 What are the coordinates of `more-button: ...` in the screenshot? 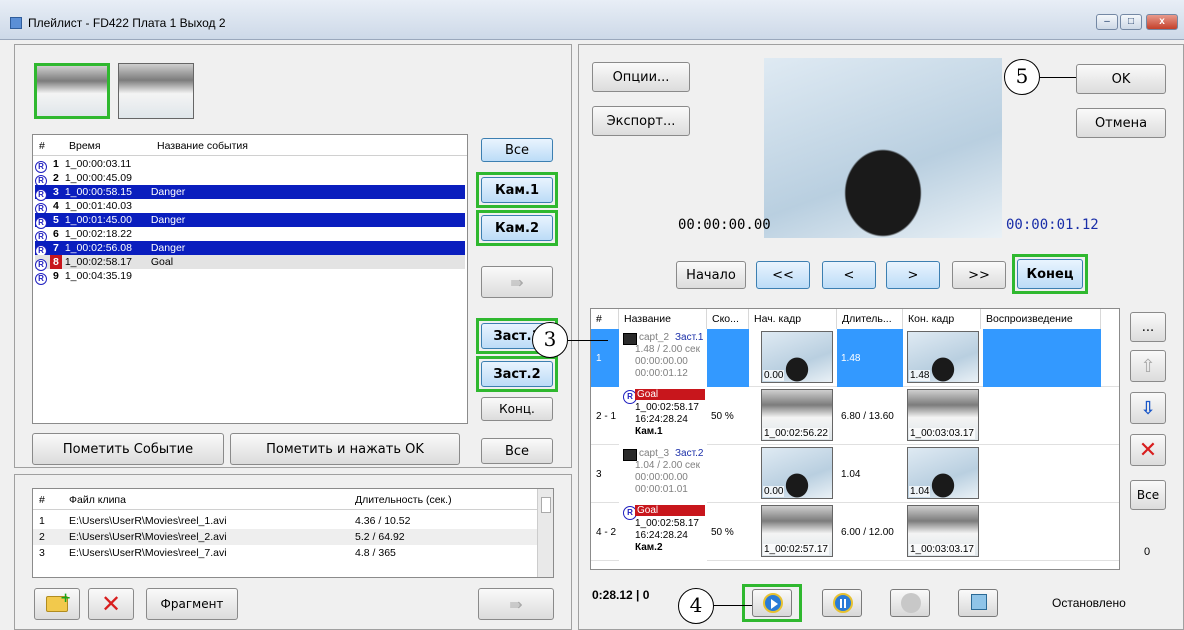 It's located at (1148, 327).